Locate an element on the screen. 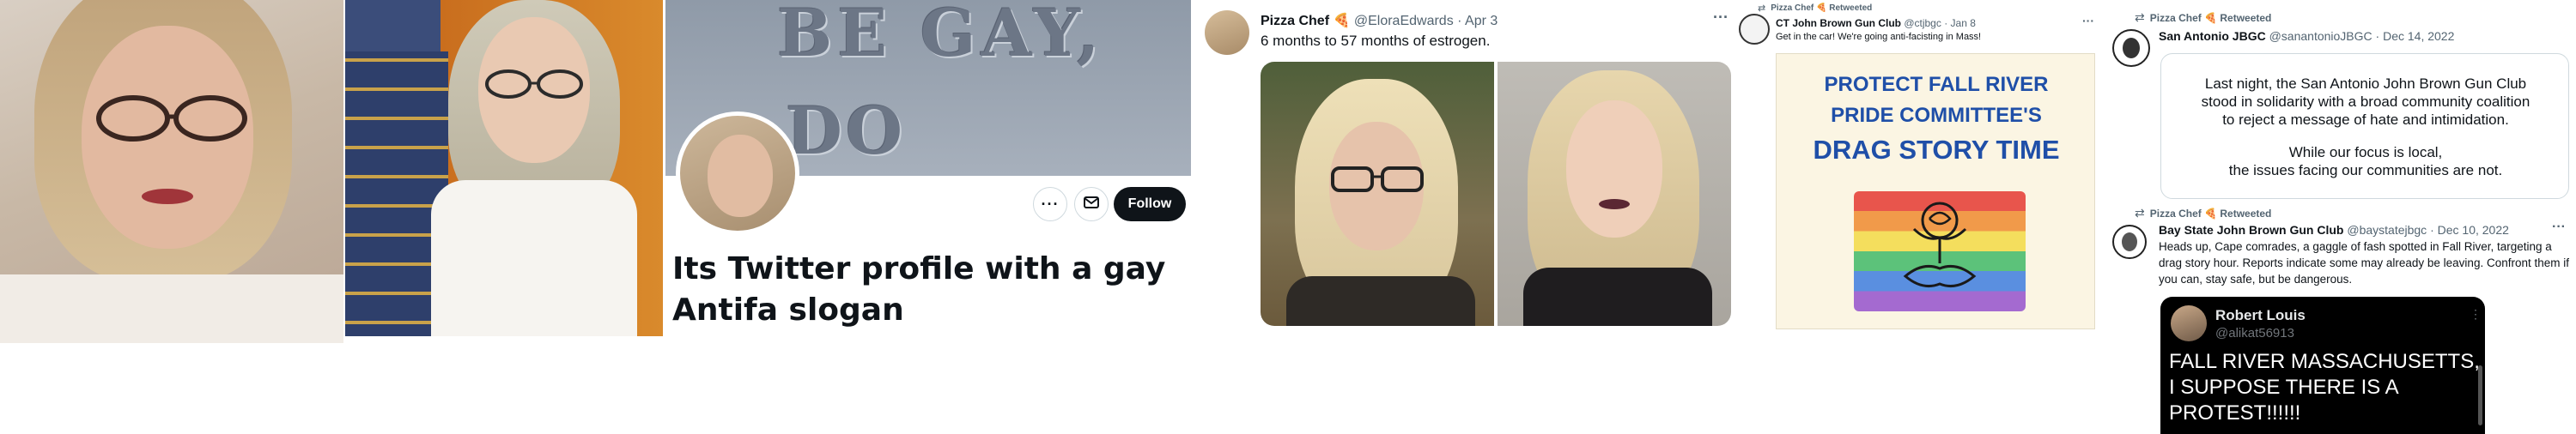  banner-slogan-line2: DO CRIMES is located at coordinates (947, 134).